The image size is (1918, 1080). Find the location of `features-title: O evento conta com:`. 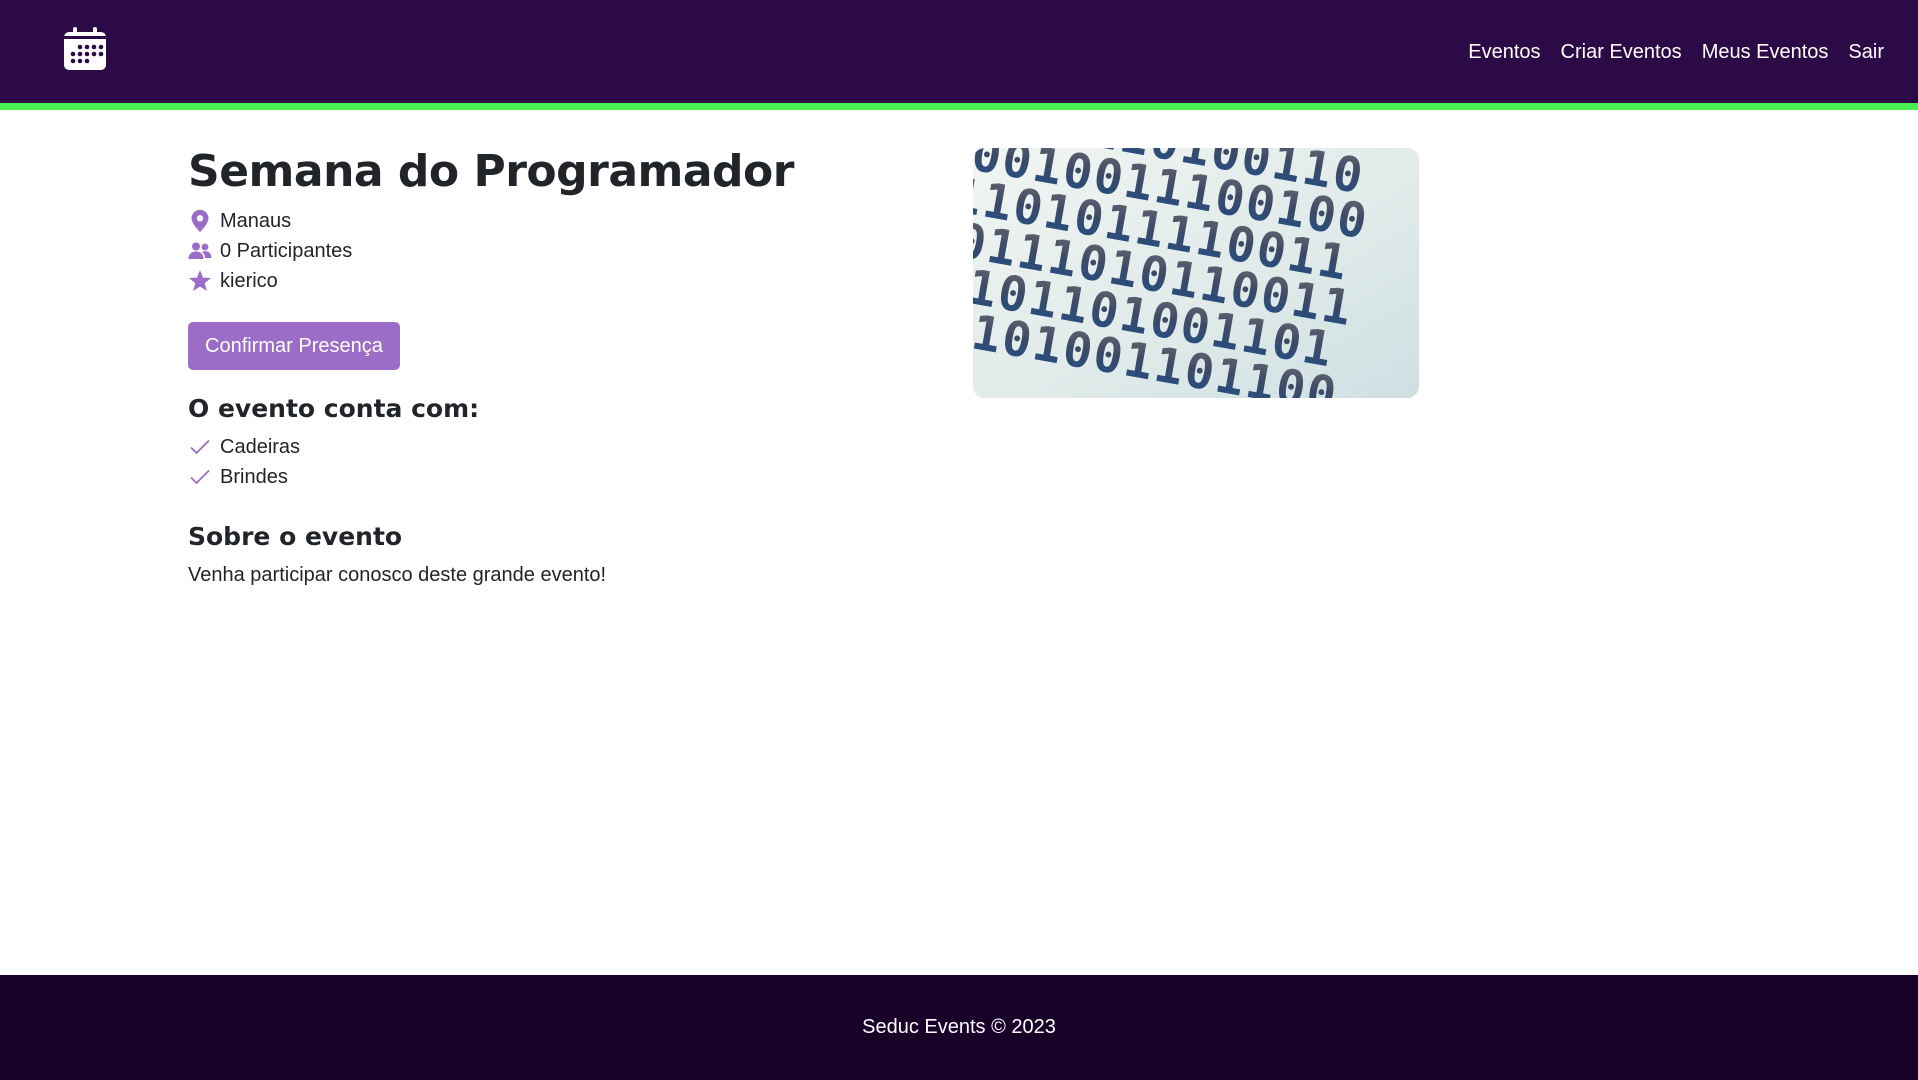

features-title: O evento conta com: is located at coordinates (334, 409).